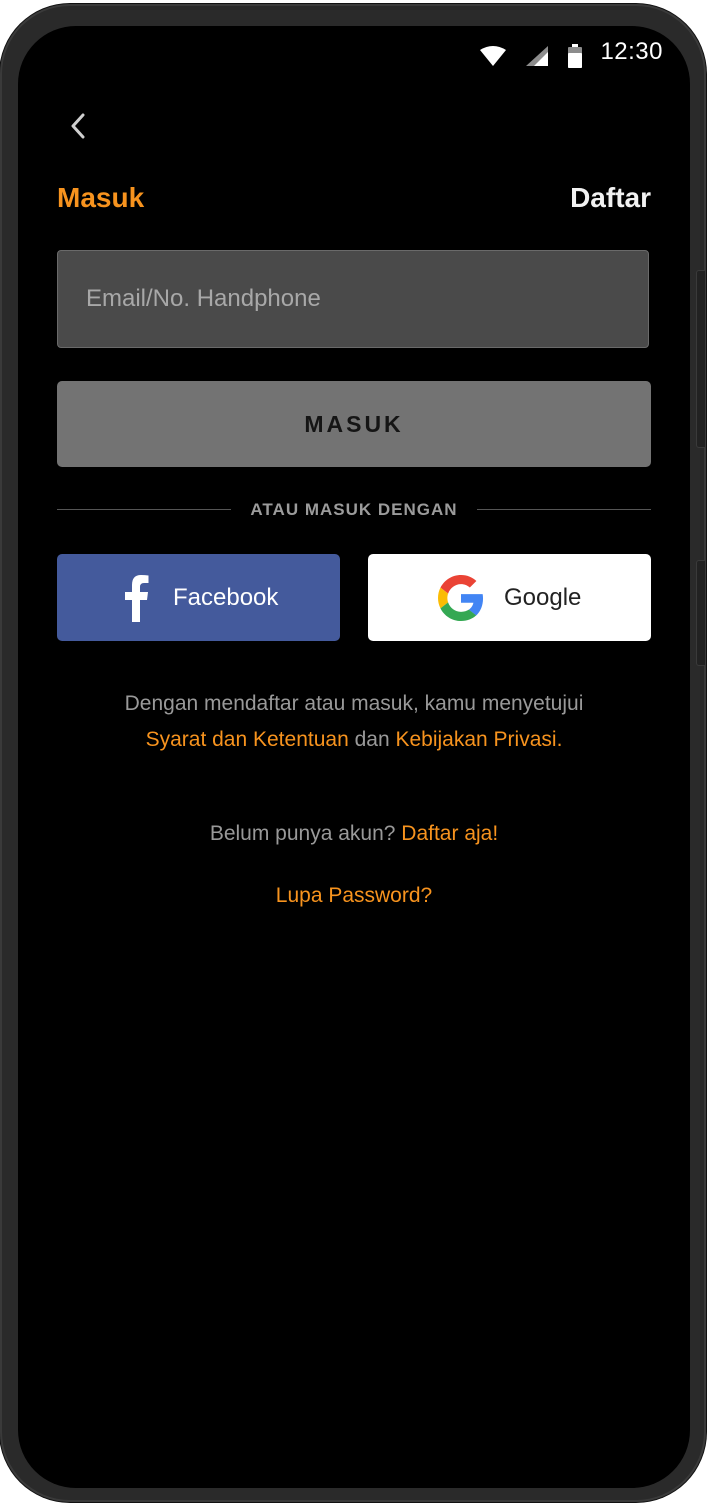 Image resolution: width=712 pixels, height=1505 pixels. I want to click on email-field-container, so click(353, 299).